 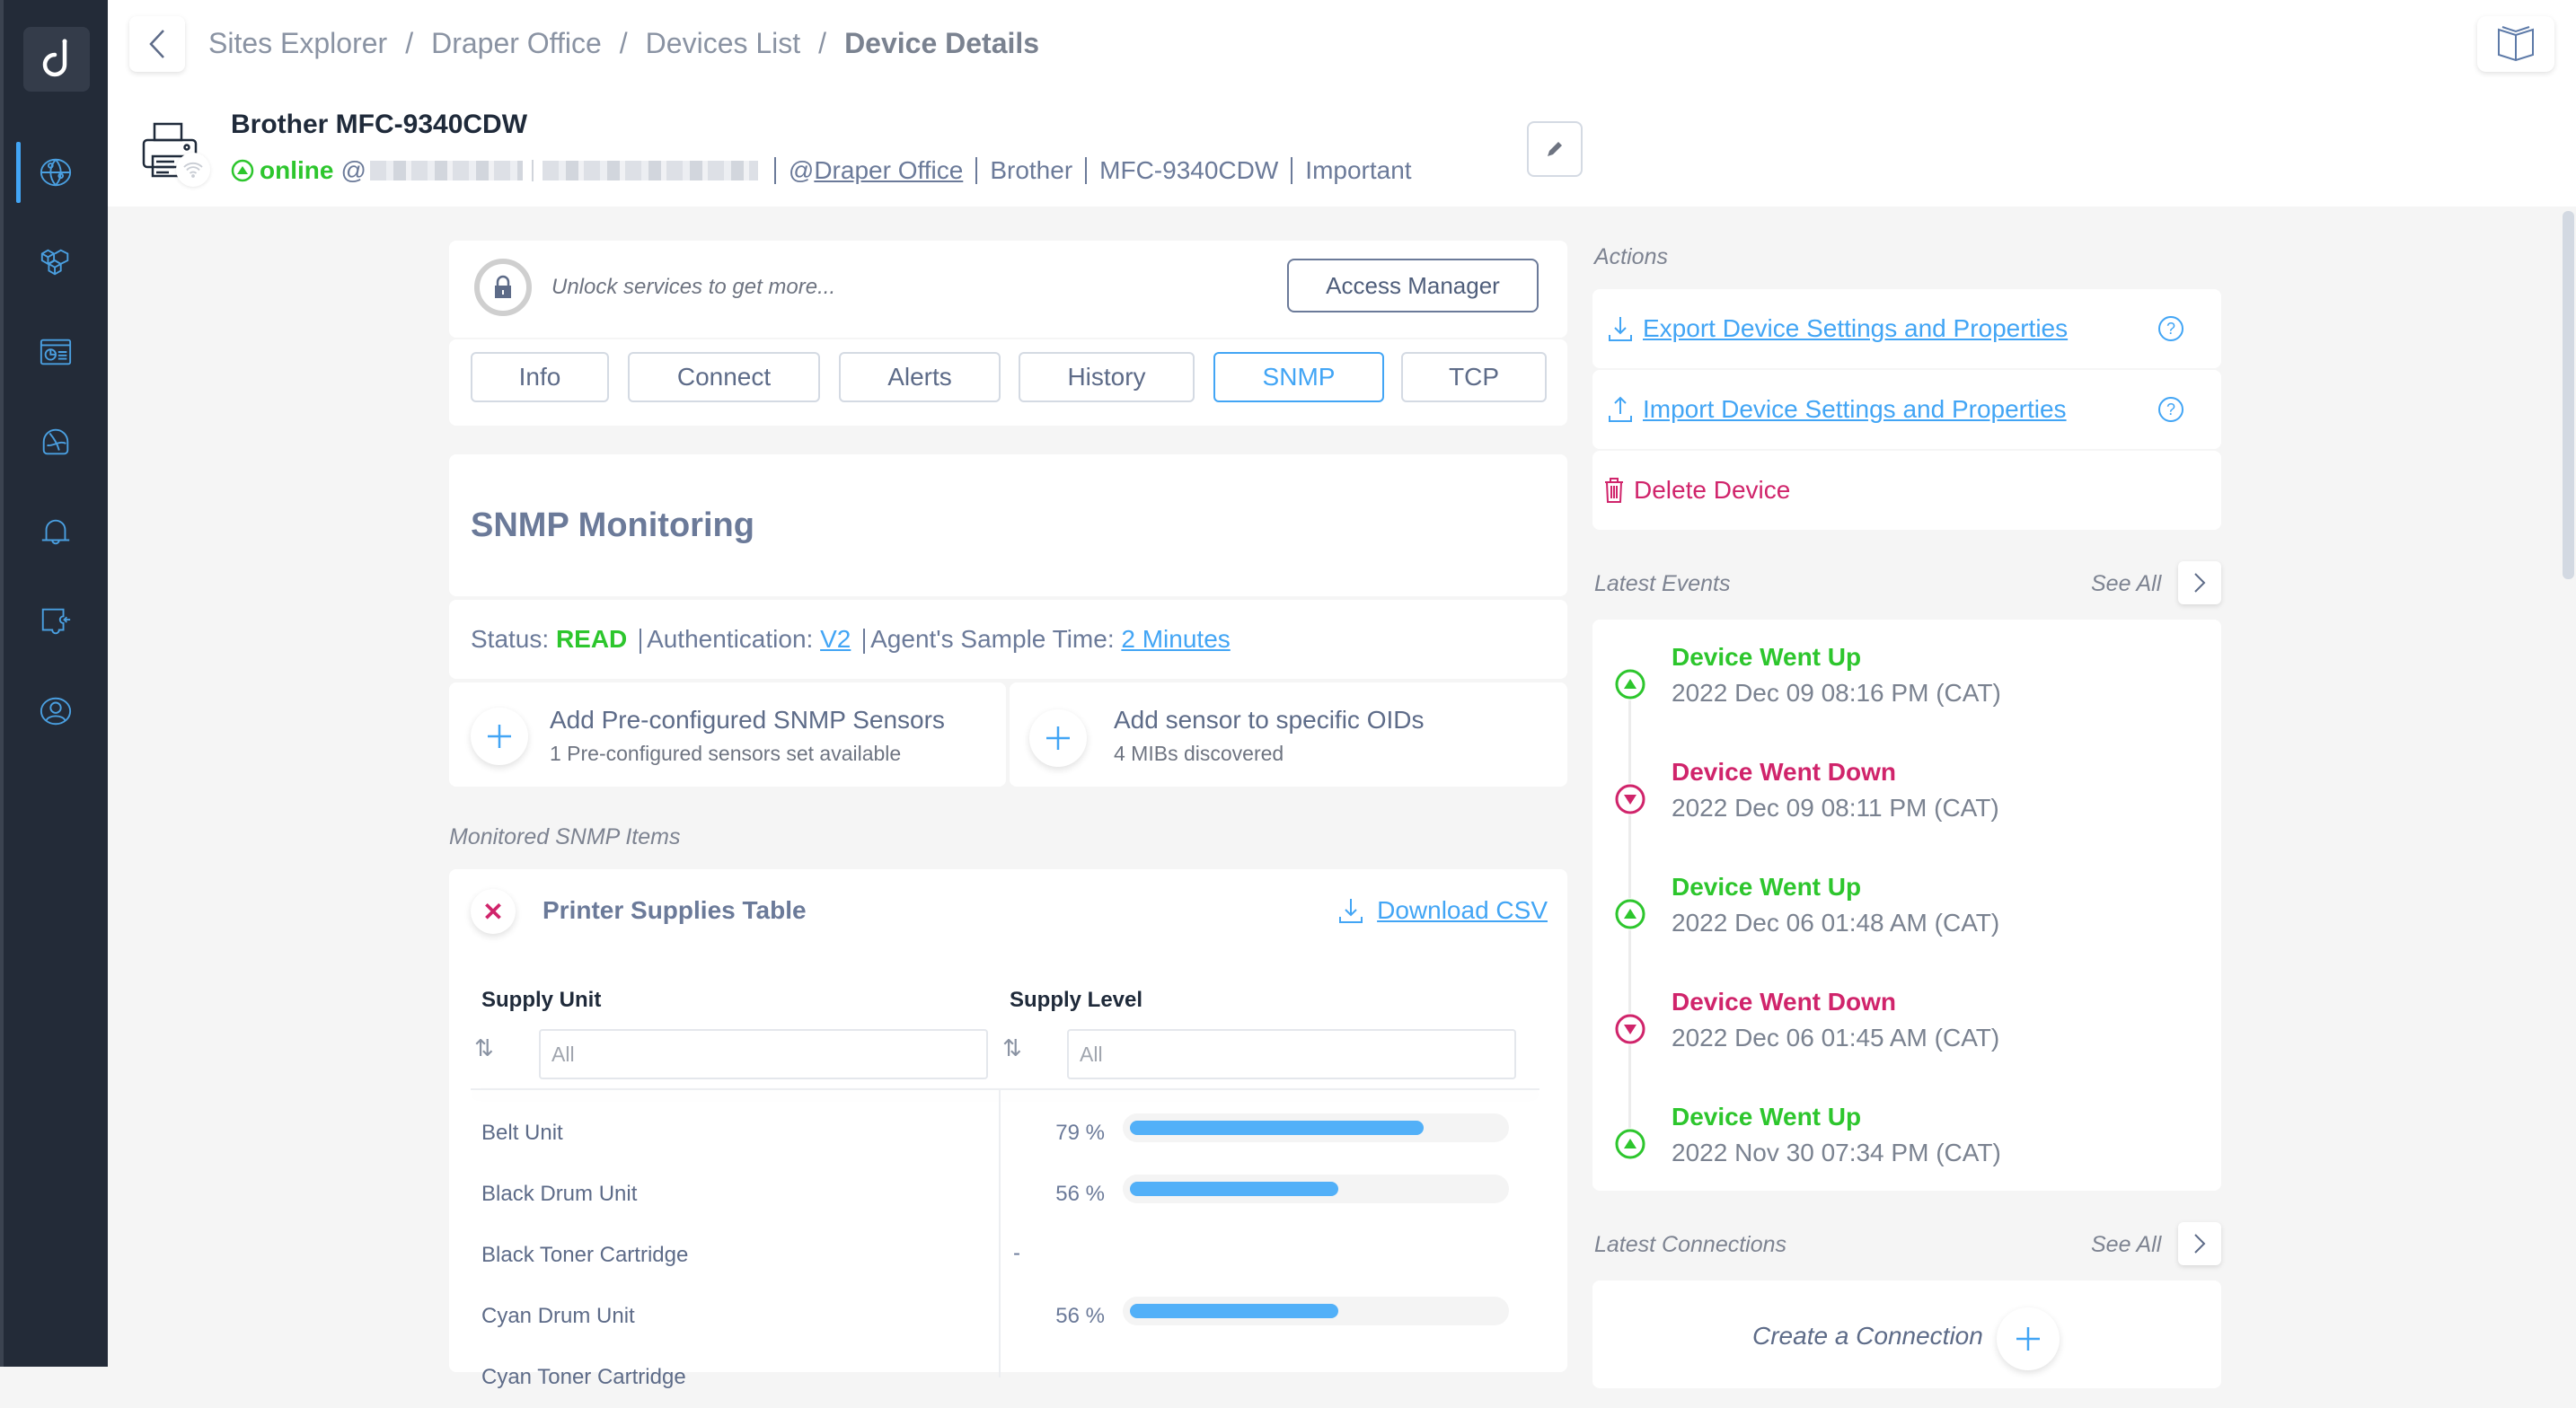 What do you see at coordinates (591, 639) in the screenshot?
I see `status-value: READ` at bounding box center [591, 639].